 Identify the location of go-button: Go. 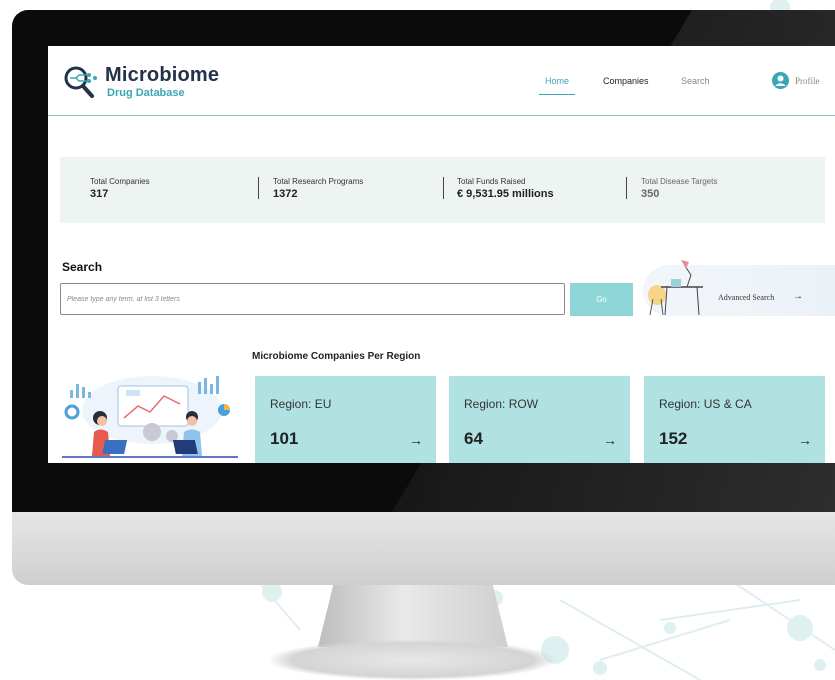
(601, 299).